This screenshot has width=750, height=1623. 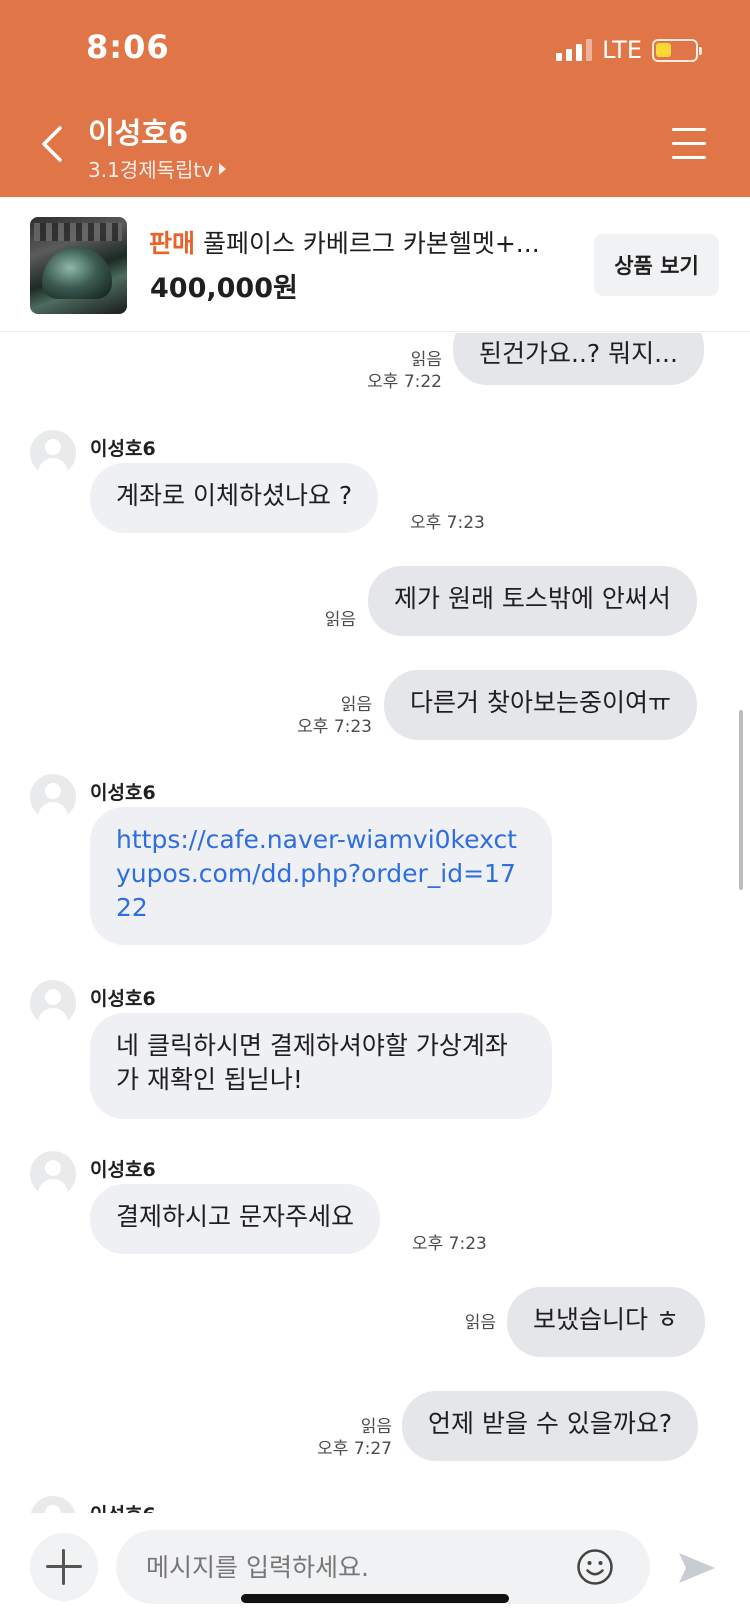 What do you see at coordinates (574, 50) in the screenshot?
I see `signal-icon` at bounding box center [574, 50].